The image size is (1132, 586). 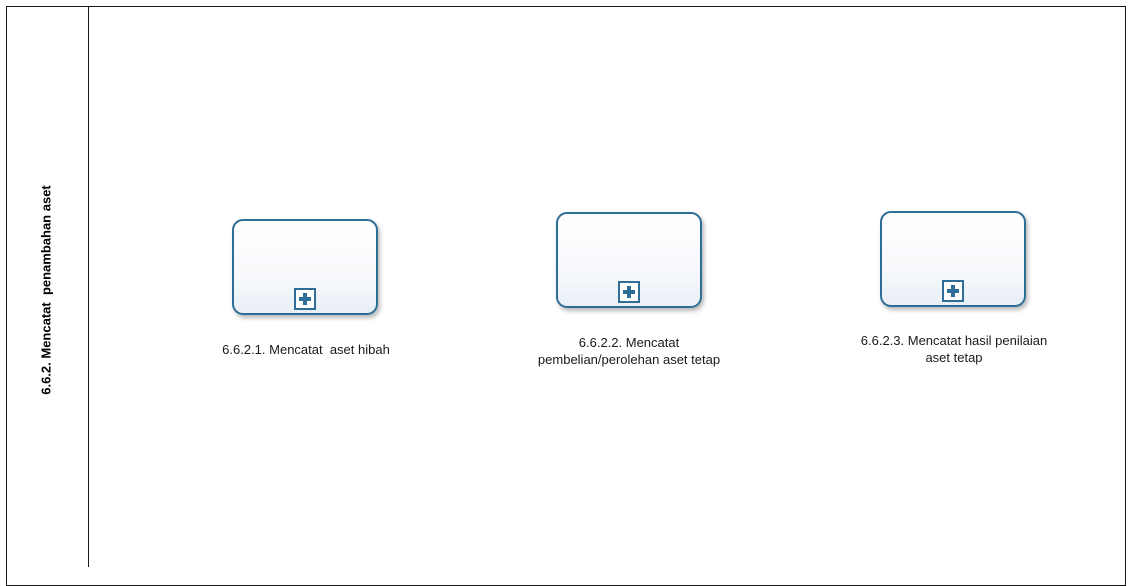 I want to click on task-3-label-line2: aset tetap, so click(x=954, y=357).